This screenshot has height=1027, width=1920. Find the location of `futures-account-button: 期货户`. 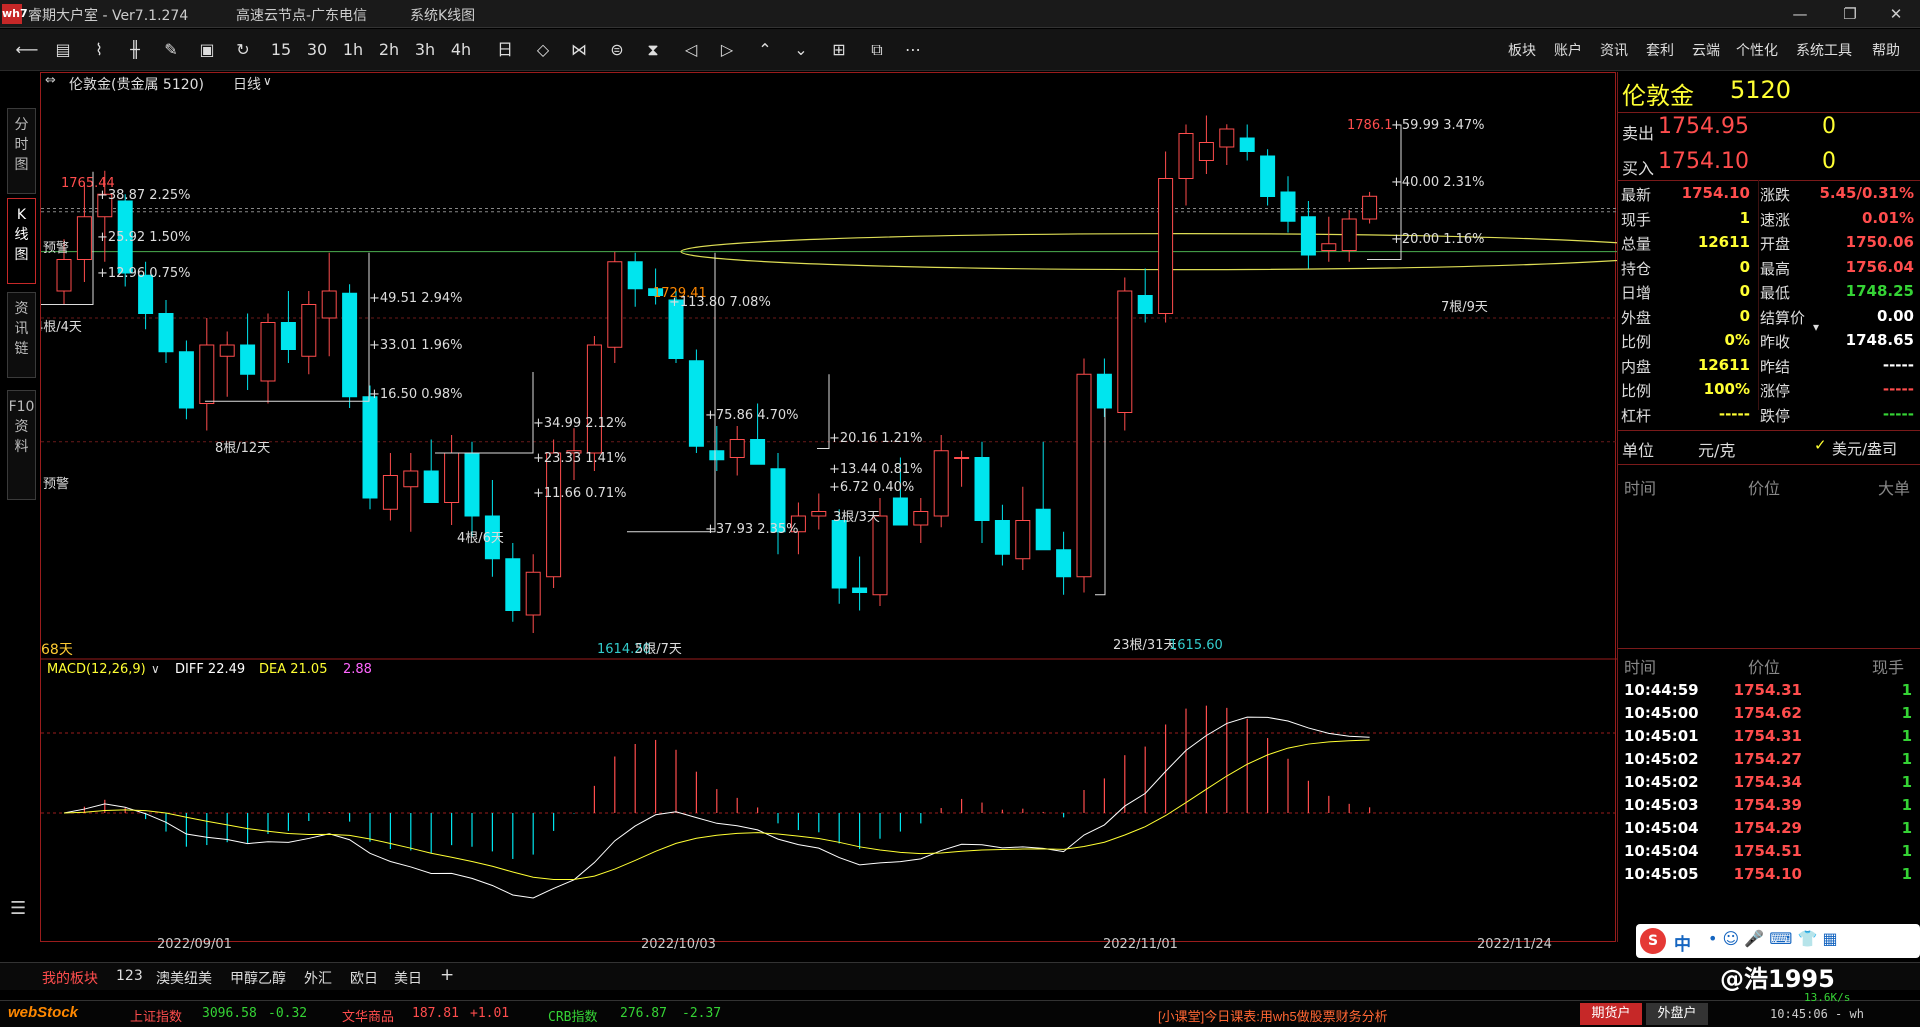

futures-account-button: 期货户 is located at coordinates (1611, 1014).